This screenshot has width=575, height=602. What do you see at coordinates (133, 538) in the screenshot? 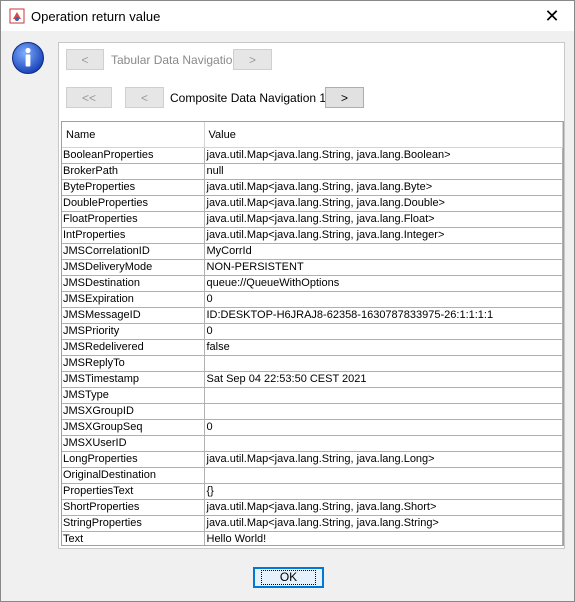
I see `row-name-cell: Text` at bounding box center [133, 538].